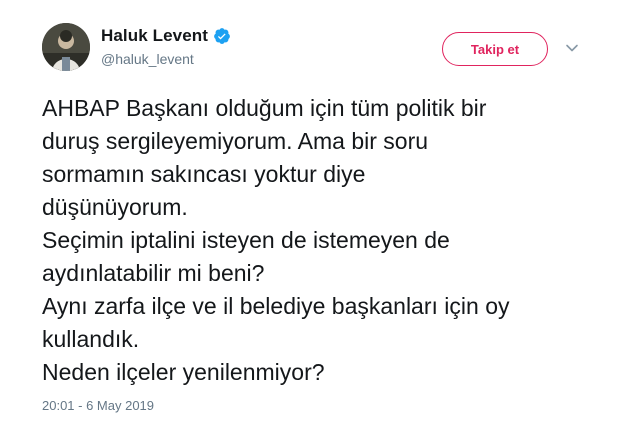 This screenshot has width=628, height=426. Describe the element at coordinates (246, 240) in the screenshot. I see `tweet-text-line: Seçimin iptalini isteyen de istemeyen de` at that location.